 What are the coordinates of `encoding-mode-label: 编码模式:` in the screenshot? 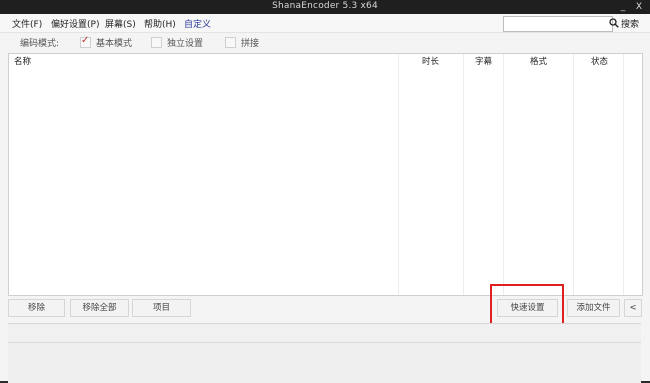 It's located at (40, 44).